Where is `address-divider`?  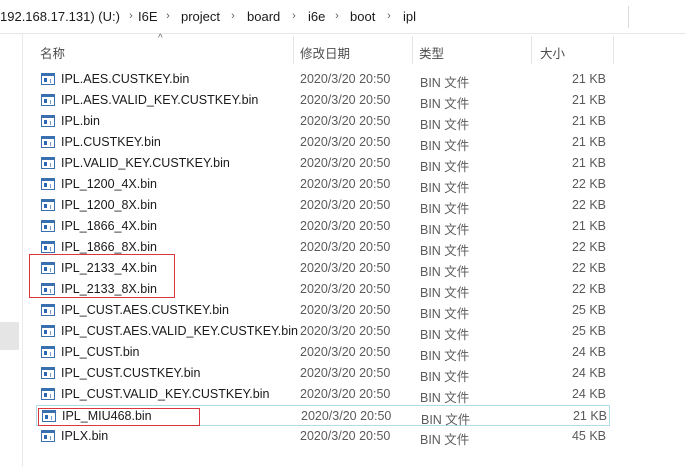 address-divider is located at coordinates (628, 17).